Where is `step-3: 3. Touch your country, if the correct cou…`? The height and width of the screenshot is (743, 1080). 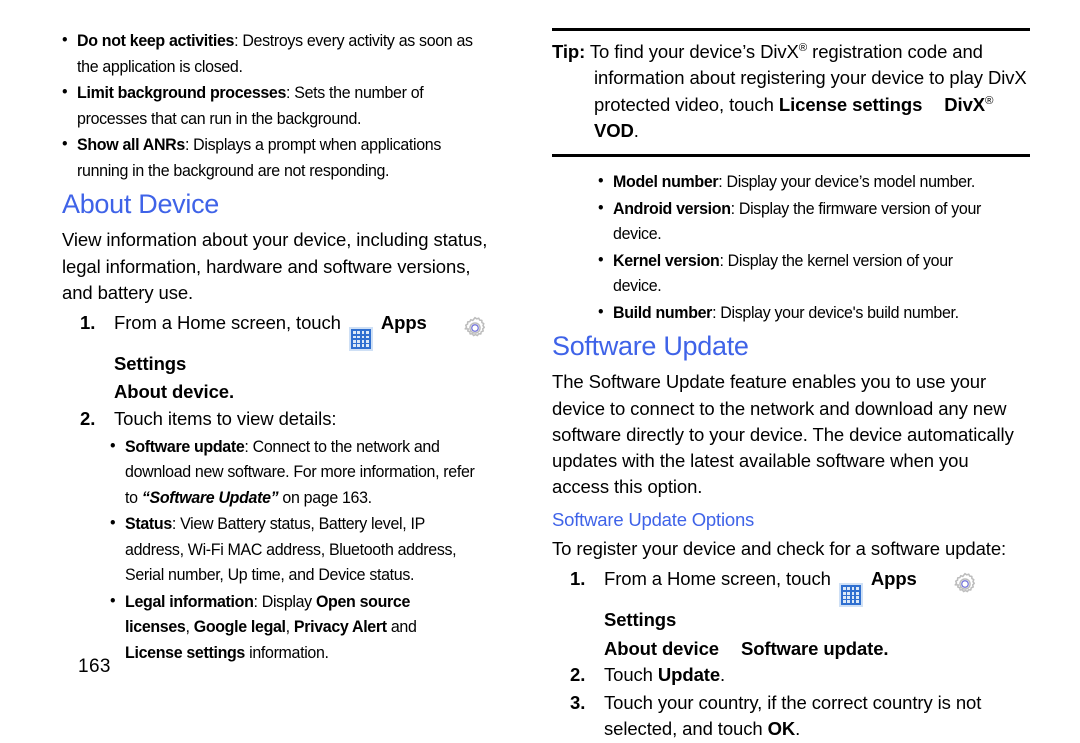
step-3: 3. Touch your country, if the correct cou… is located at coordinates (791, 716).